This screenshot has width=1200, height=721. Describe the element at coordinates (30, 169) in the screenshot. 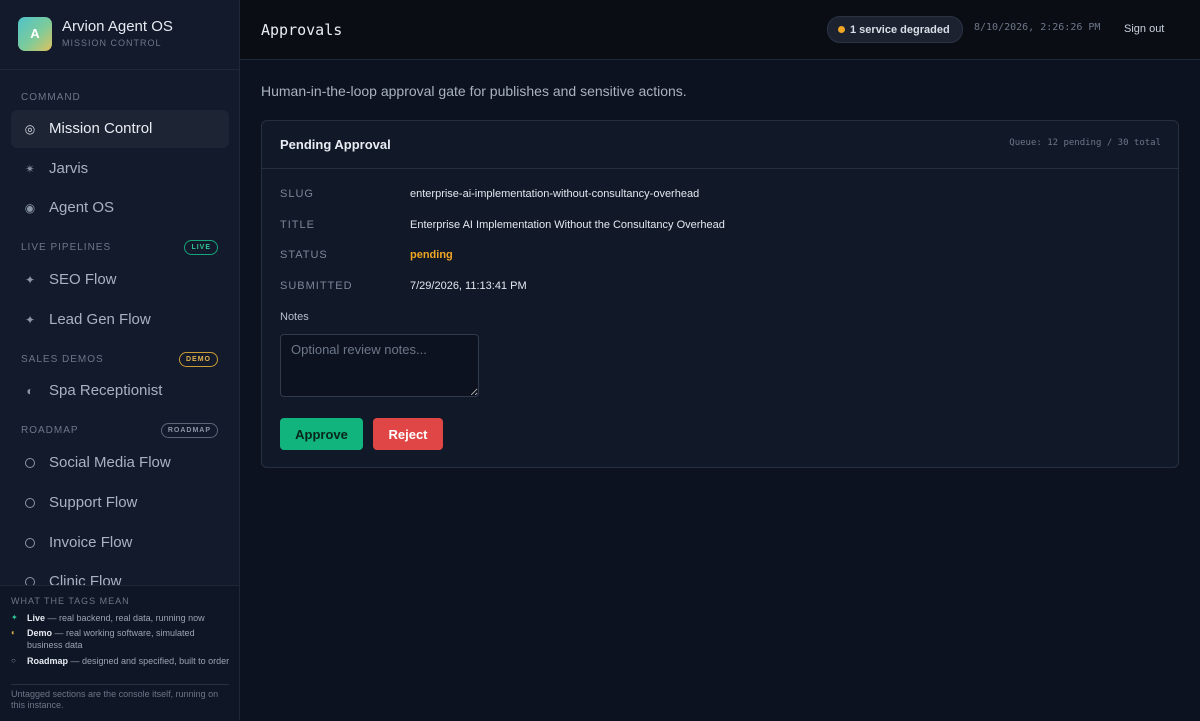

I see `sparkle-icon: ✴` at that location.